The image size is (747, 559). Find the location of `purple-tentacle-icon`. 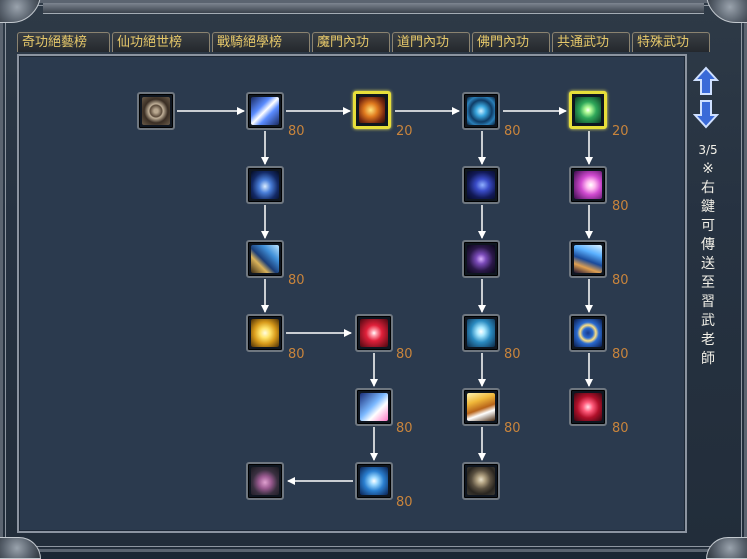

purple-tentacle-icon is located at coordinates (481, 259).